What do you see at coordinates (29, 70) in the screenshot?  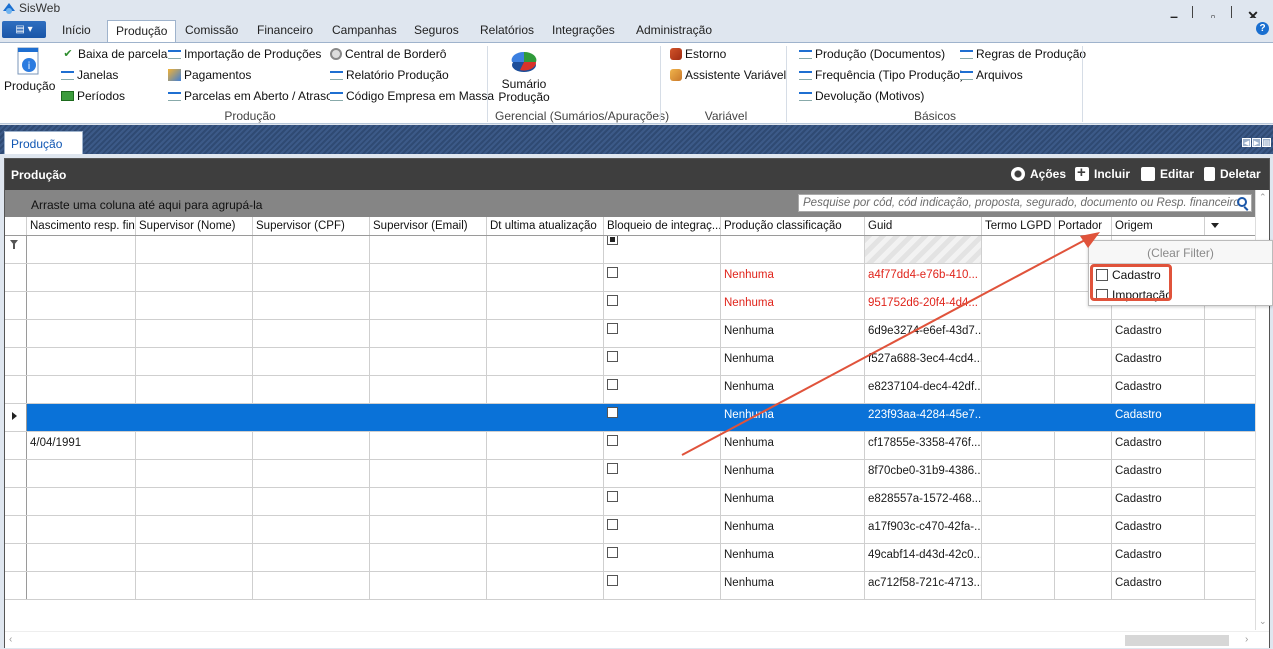 I see `producao-big-button: i Produção` at bounding box center [29, 70].